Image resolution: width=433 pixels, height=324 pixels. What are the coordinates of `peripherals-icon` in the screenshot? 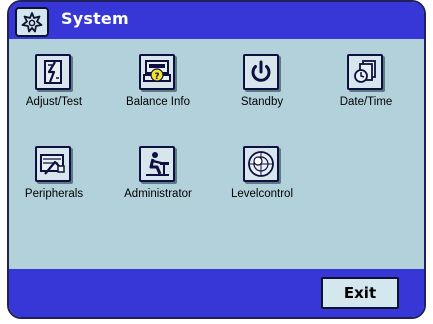 It's located at (53, 164).